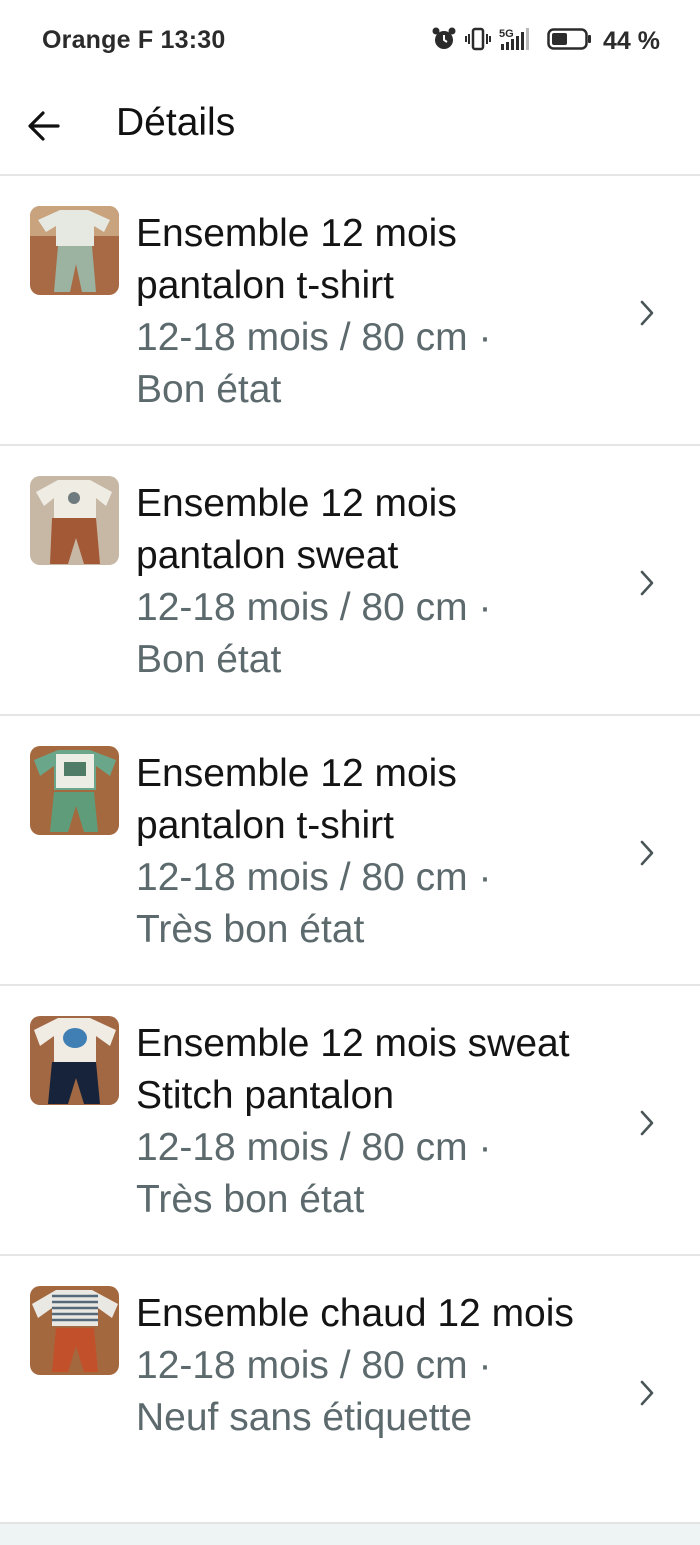 The image size is (700, 1545). What do you see at coordinates (478, 41) in the screenshot?
I see `vibrate-icon` at bounding box center [478, 41].